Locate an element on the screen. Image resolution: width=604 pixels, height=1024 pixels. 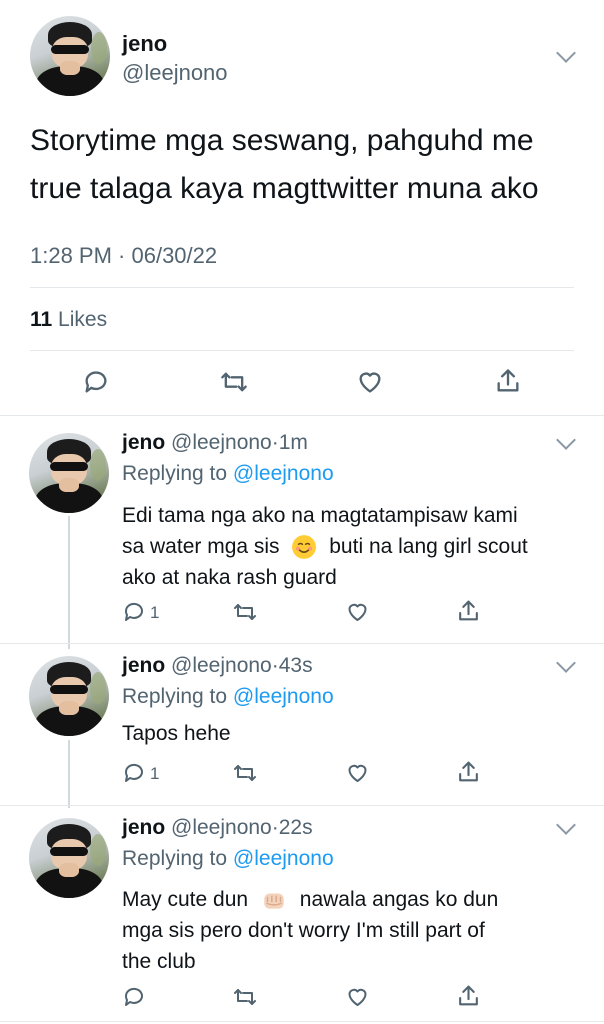
likes-stat: 11 Likes is located at coordinates (68, 320).